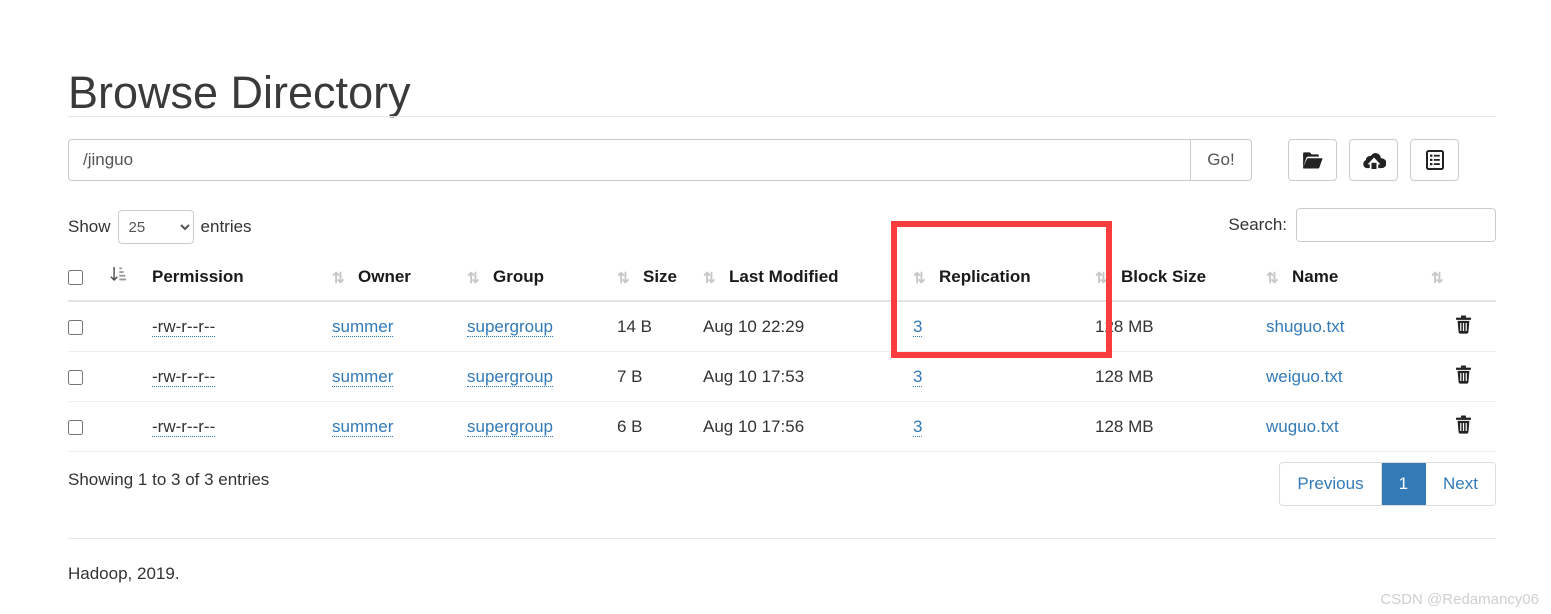  Describe the element at coordinates (660, 376) in the screenshot. I see `cell-size: 7 B` at that location.